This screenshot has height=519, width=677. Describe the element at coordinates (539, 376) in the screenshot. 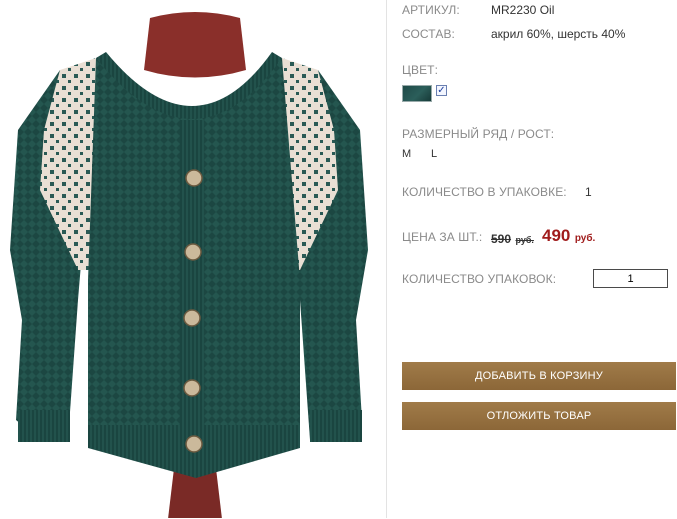

I see `add-to-cart-button: ДОБАВИТЬ В КОРЗИНУ` at that location.